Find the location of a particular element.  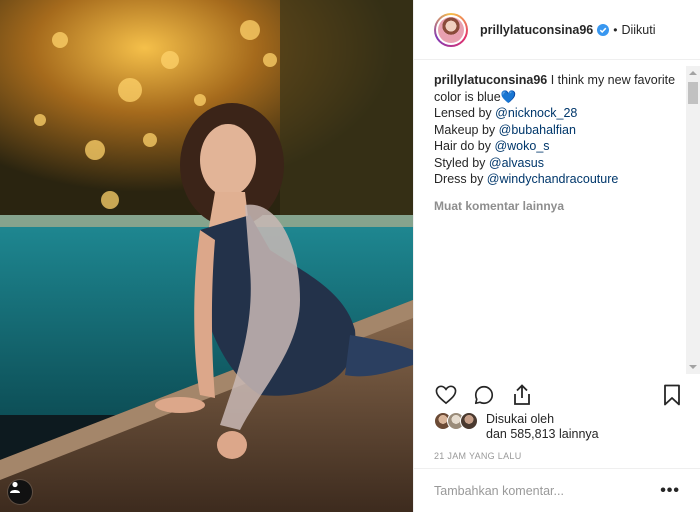

avatar is located at coordinates (469, 421).